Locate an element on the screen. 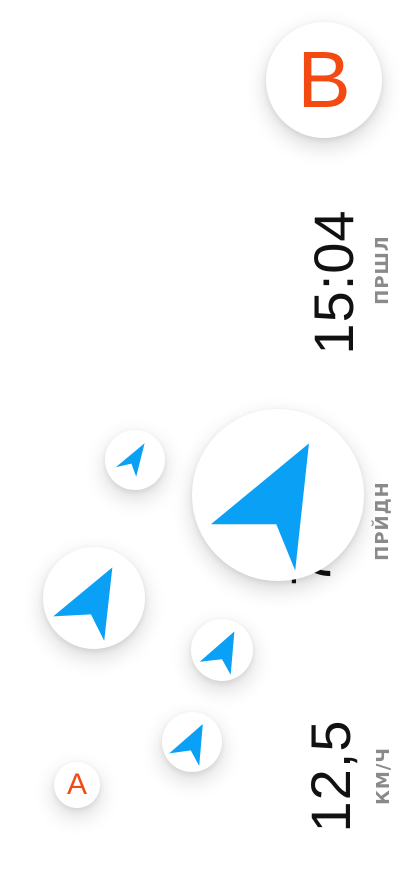  arrival-time-unit: ПРШЛ is located at coordinates (382, 270).